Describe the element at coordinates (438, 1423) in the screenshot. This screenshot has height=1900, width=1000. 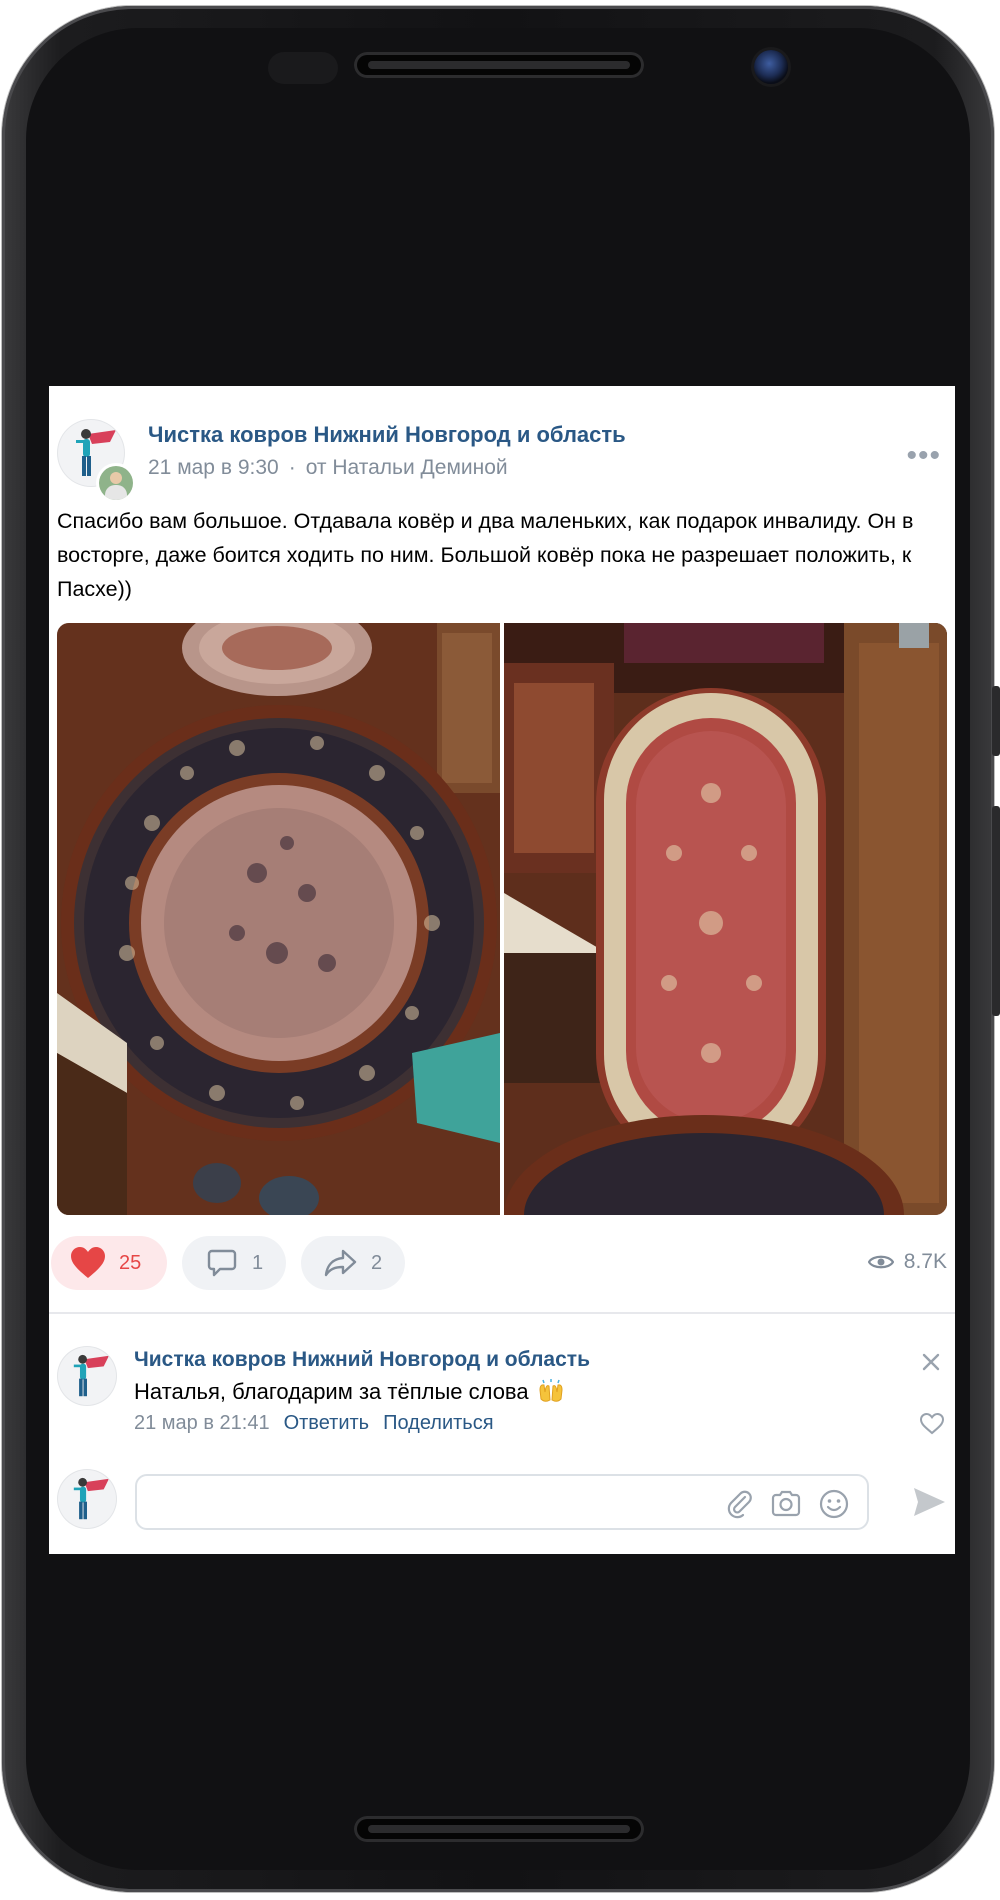
I see `share-comment-link: Поделиться` at that location.